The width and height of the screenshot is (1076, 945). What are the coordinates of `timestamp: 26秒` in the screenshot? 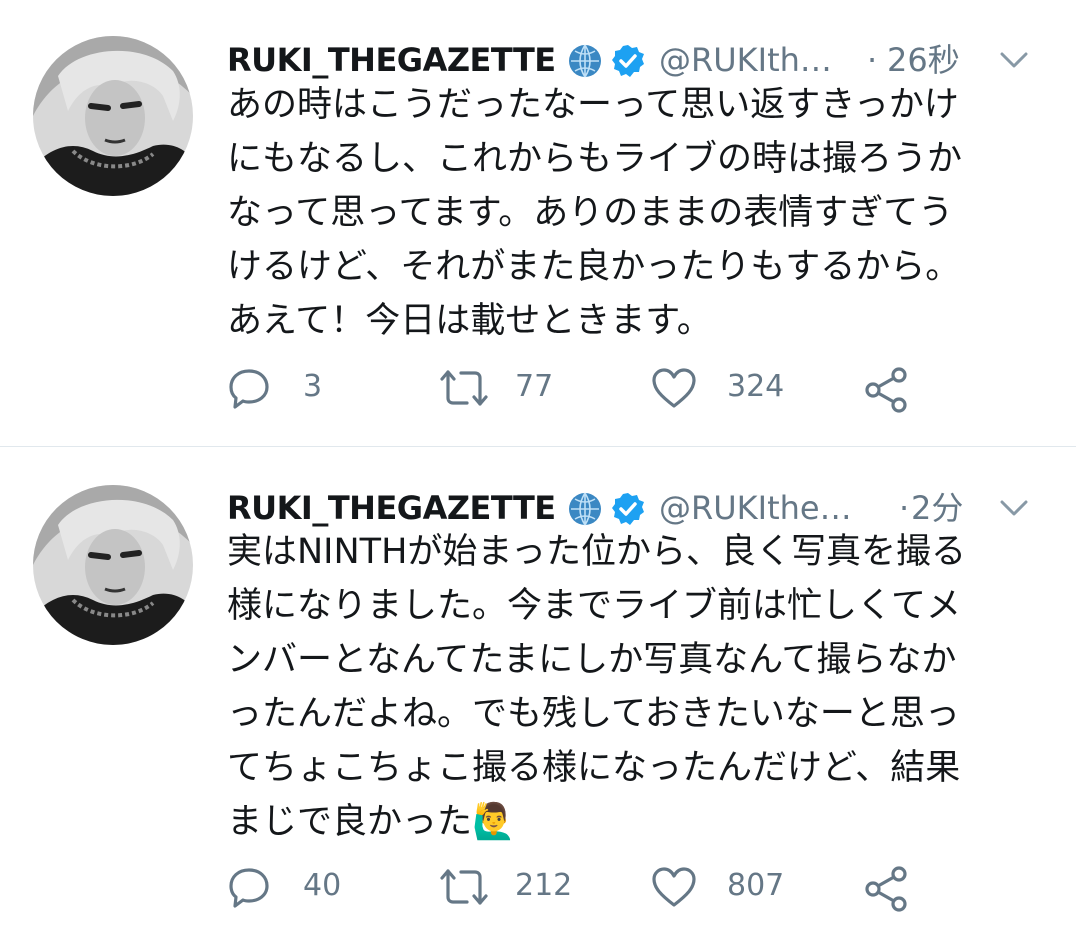 It's located at (923, 60).